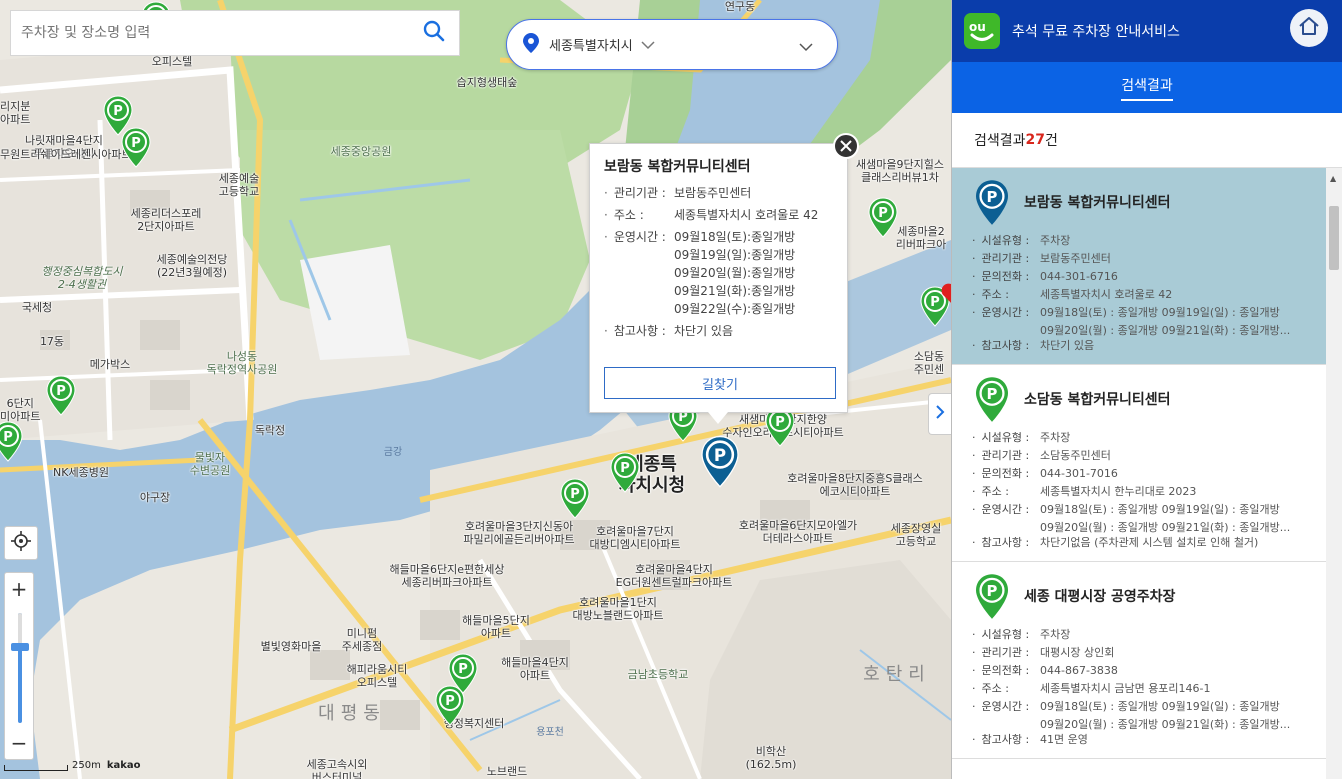 This screenshot has width=1342, height=779. What do you see at coordinates (1334, 238) in the screenshot?
I see `scrollbar-thumb` at bounding box center [1334, 238].